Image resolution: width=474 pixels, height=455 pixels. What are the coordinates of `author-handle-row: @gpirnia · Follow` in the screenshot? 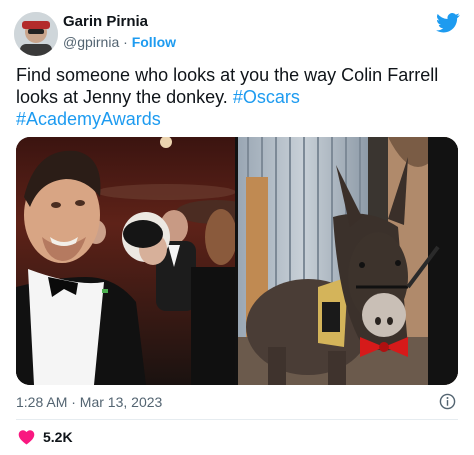 It's located at (119, 42).